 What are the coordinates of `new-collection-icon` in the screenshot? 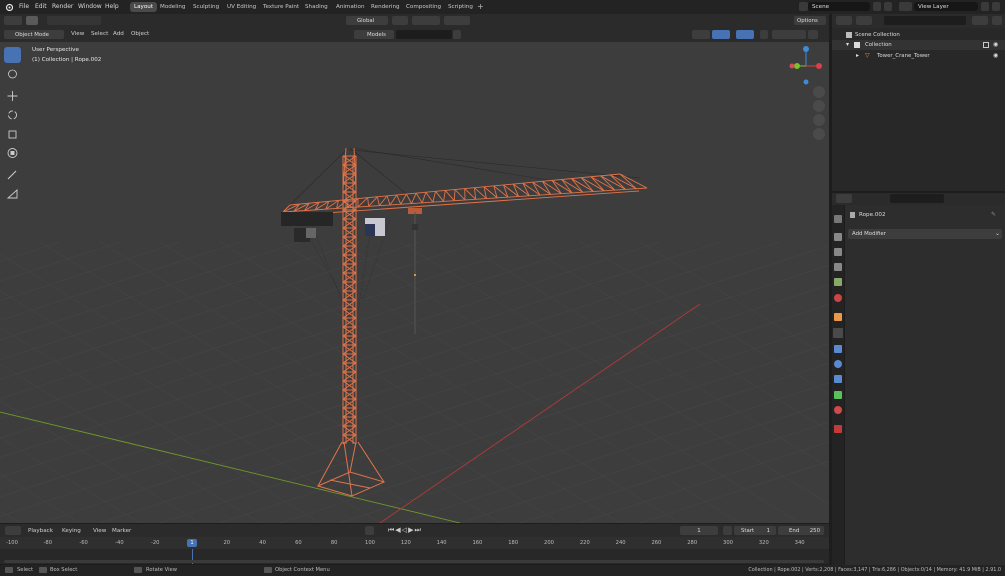 It's located at (997, 20).